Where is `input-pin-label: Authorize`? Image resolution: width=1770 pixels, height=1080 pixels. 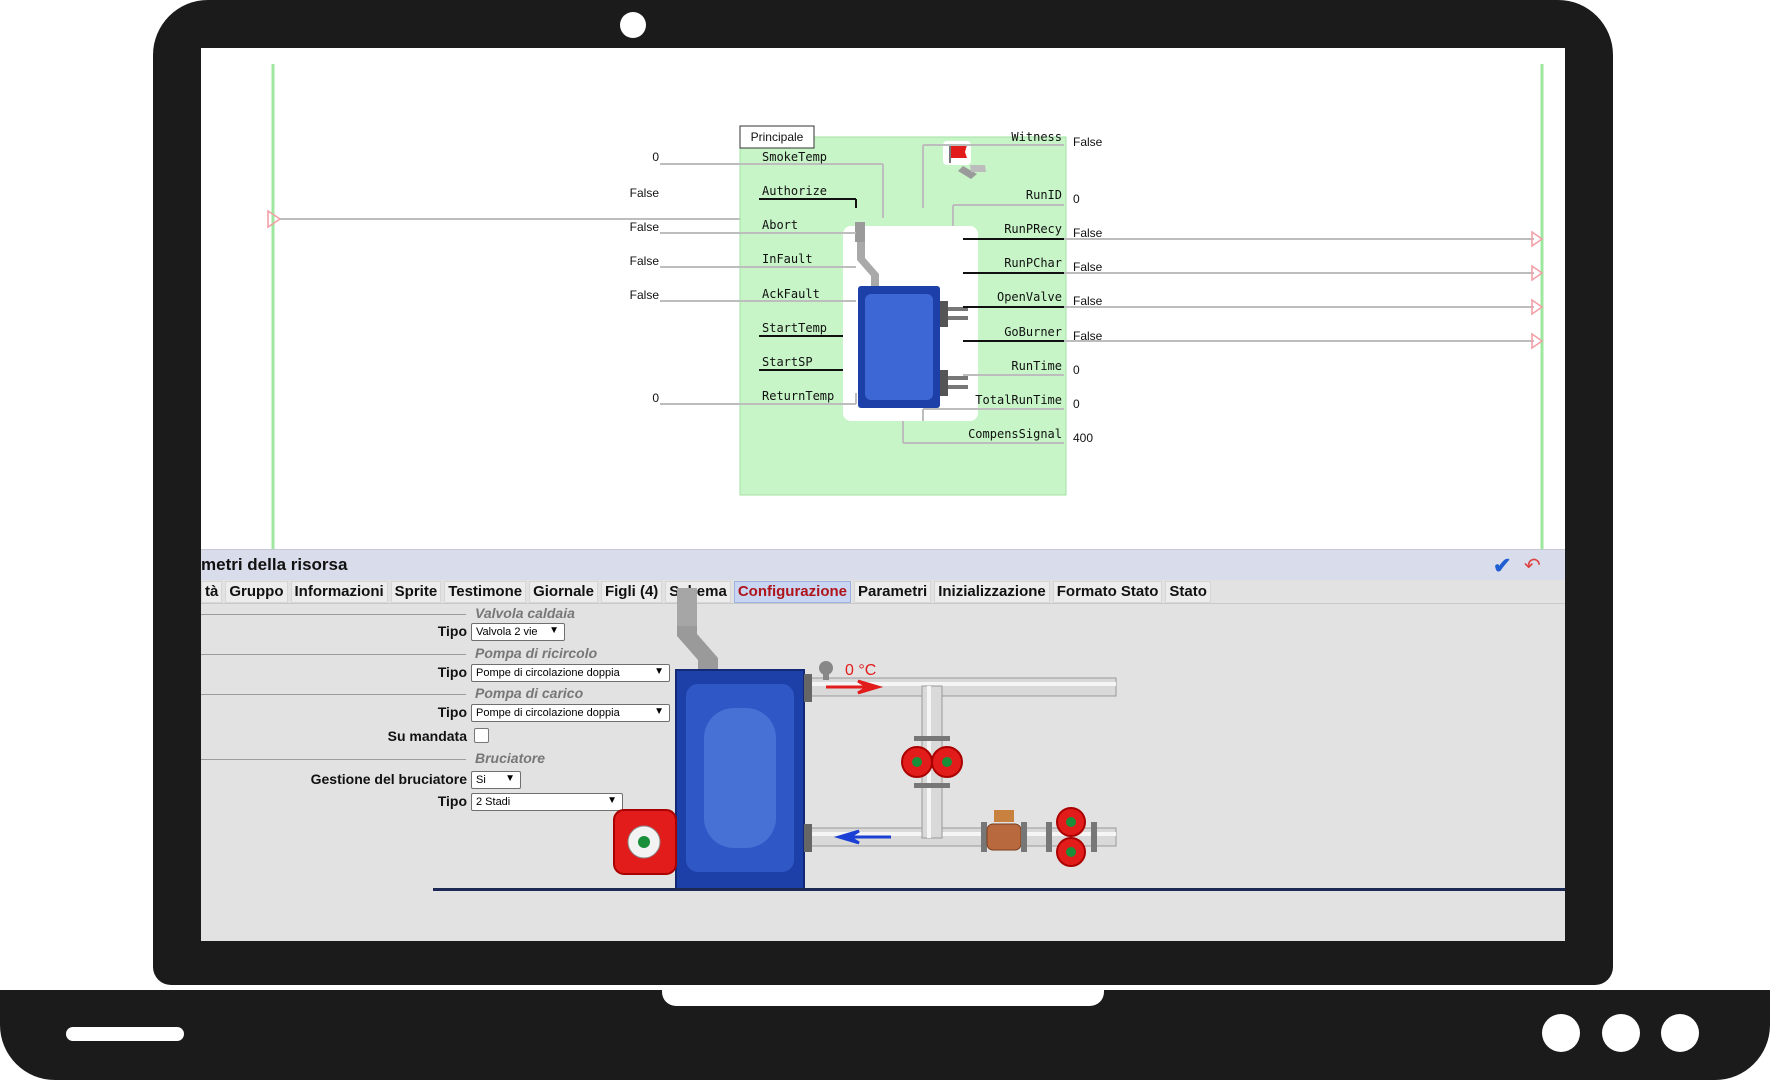
input-pin-label: Authorize is located at coordinates (794, 191).